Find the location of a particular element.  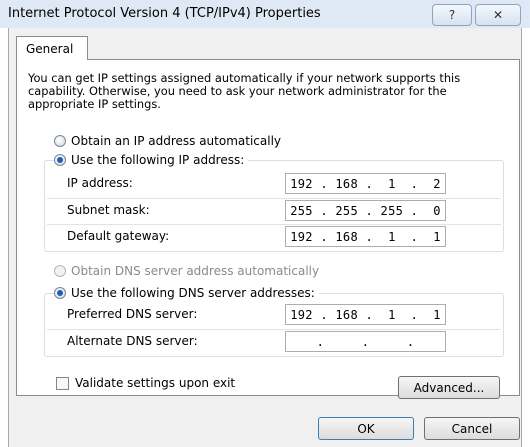

ok-button: OK is located at coordinates (366, 428).